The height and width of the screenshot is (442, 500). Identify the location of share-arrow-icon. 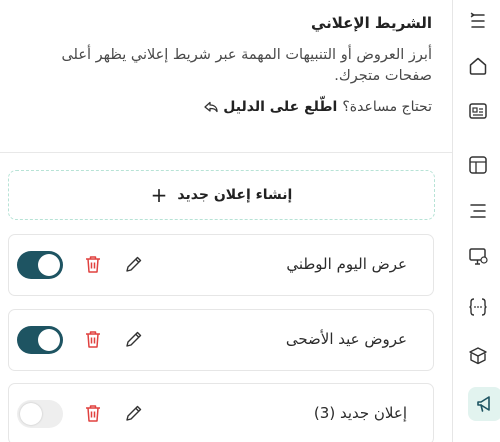
(211, 107).